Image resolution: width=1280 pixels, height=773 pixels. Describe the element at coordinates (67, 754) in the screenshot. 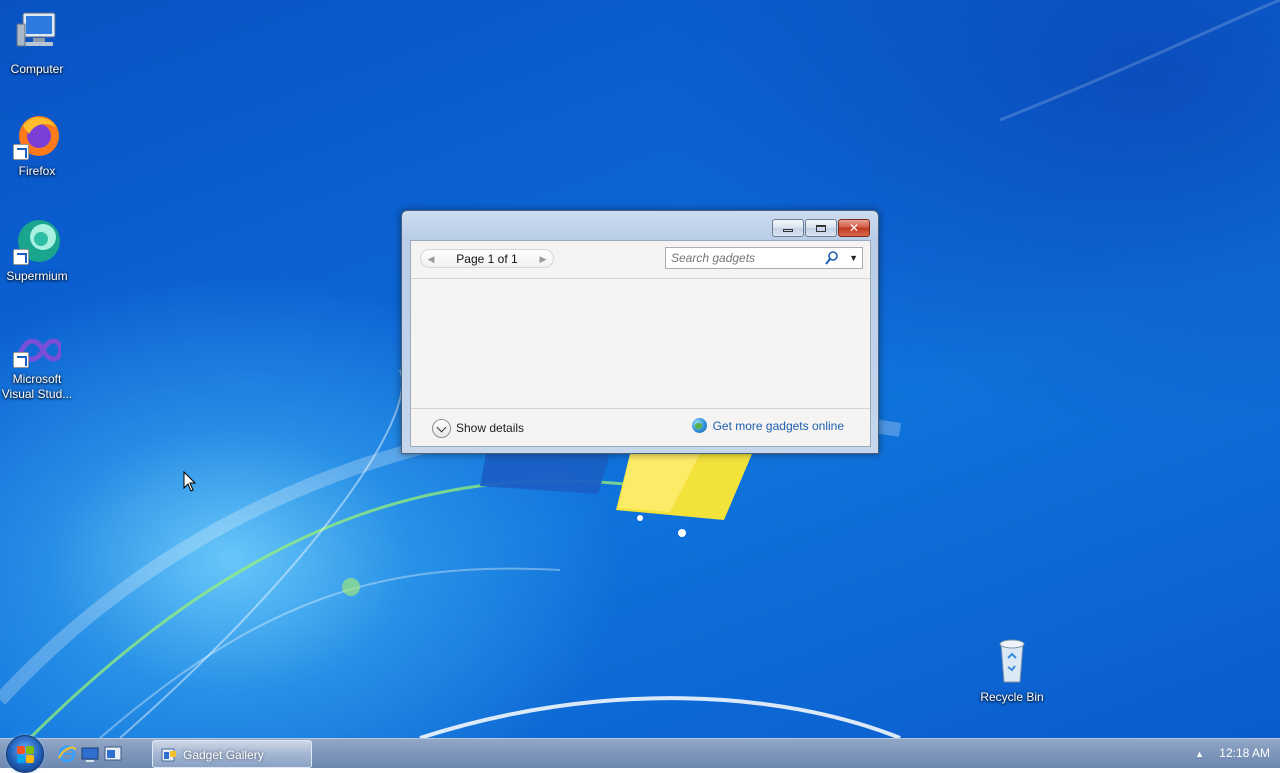

I see `internet-explorer-icon` at that location.